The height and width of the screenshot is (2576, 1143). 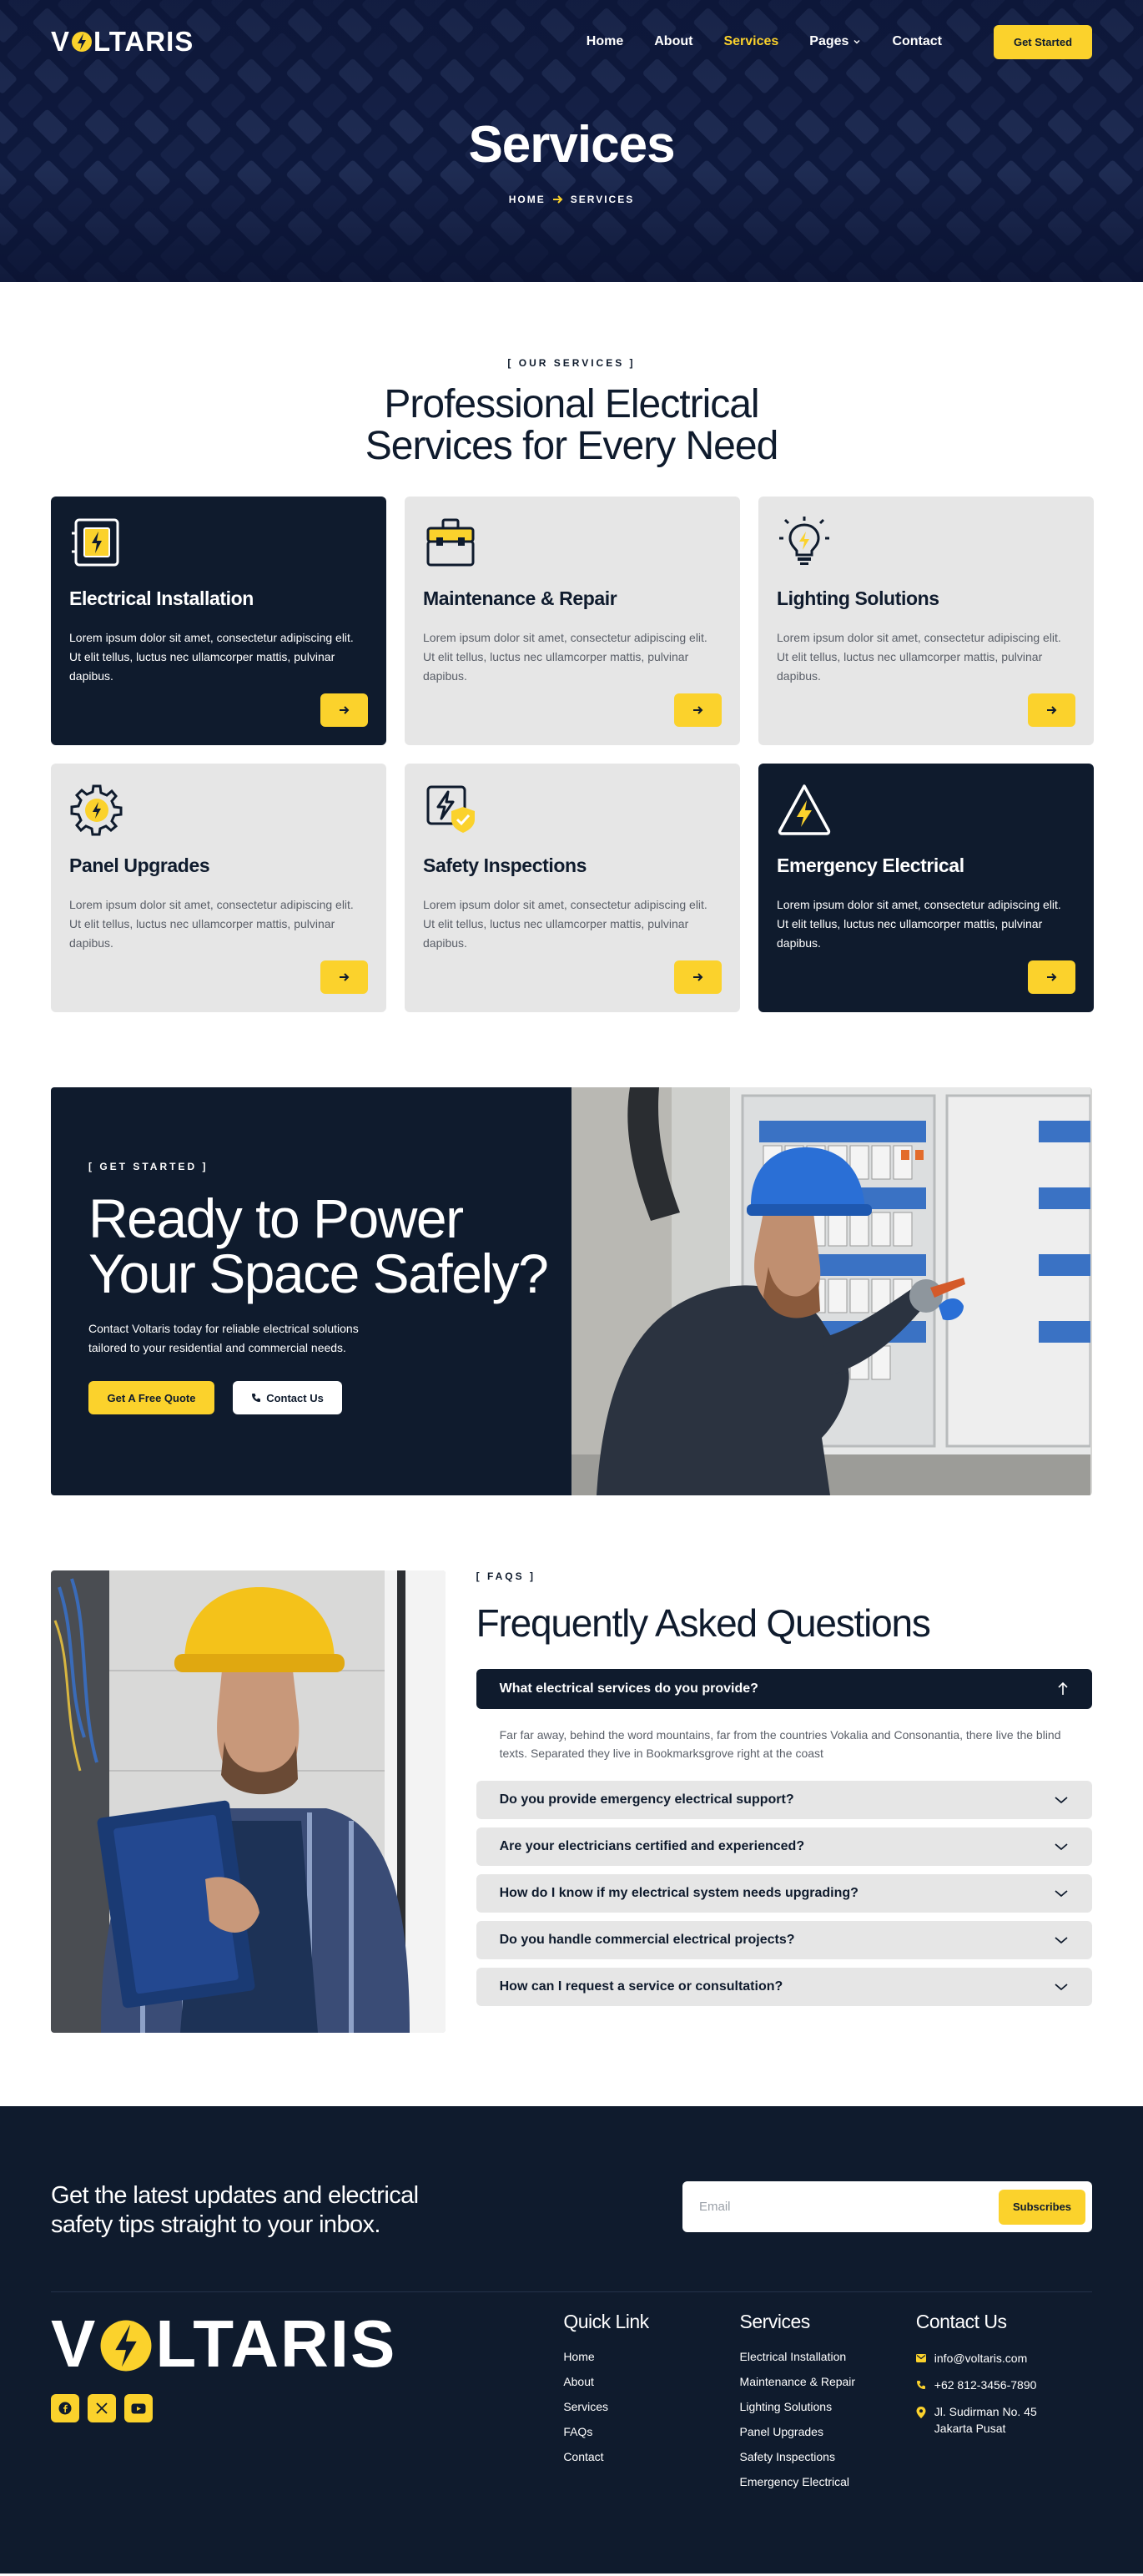 What do you see at coordinates (829, 41) in the screenshot?
I see `nav-pages-label: Pages` at bounding box center [829, 41].